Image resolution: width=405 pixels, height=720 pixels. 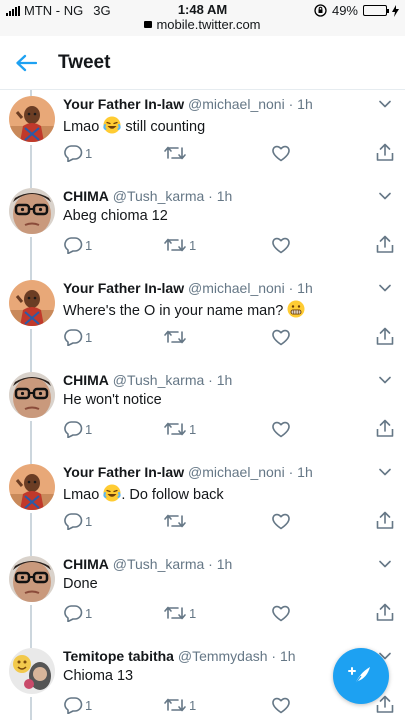 What do you see at coordinates (223, 656) in the screenshot?
I see `user-handle: @Temmydash` at bounding box center [223, 656].